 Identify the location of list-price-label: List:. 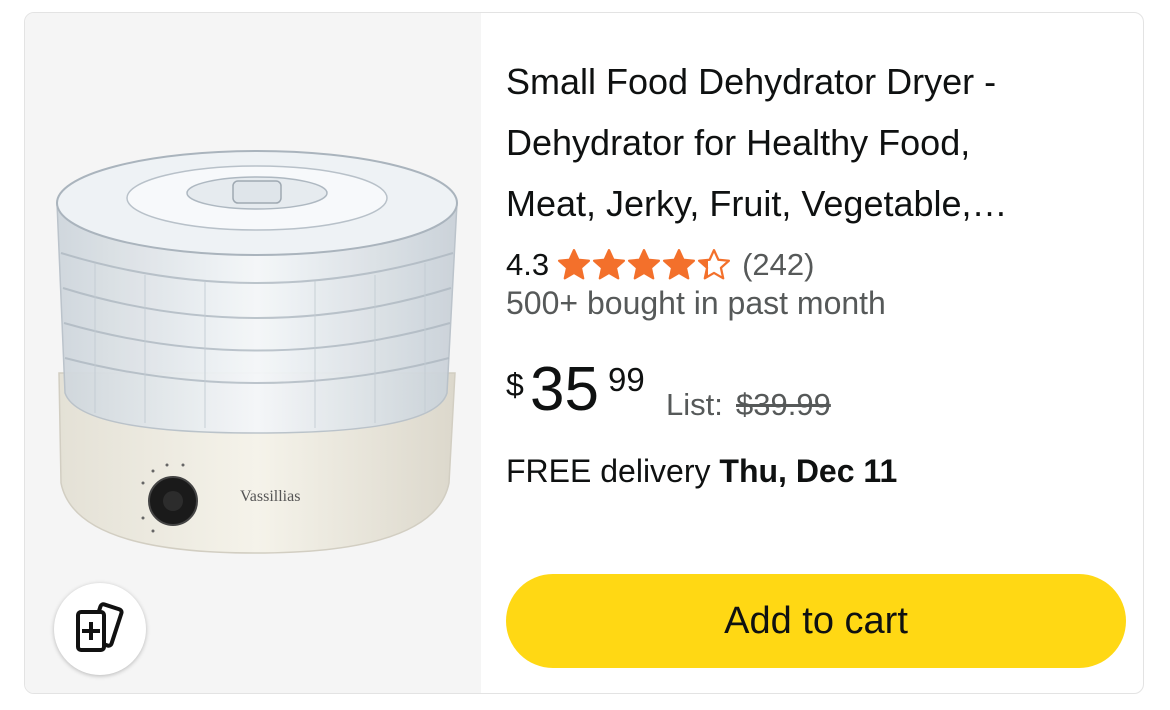
(694, 404).